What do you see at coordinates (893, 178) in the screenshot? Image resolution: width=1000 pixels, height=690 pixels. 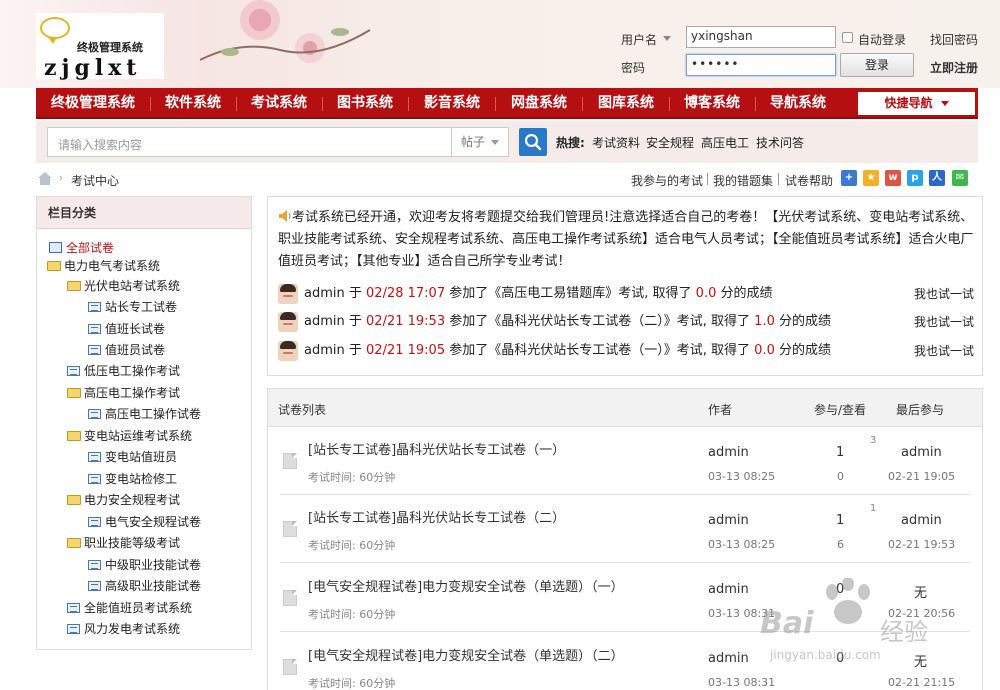 I see `share-weibo-icon: w` at bounding box center [893, 178].